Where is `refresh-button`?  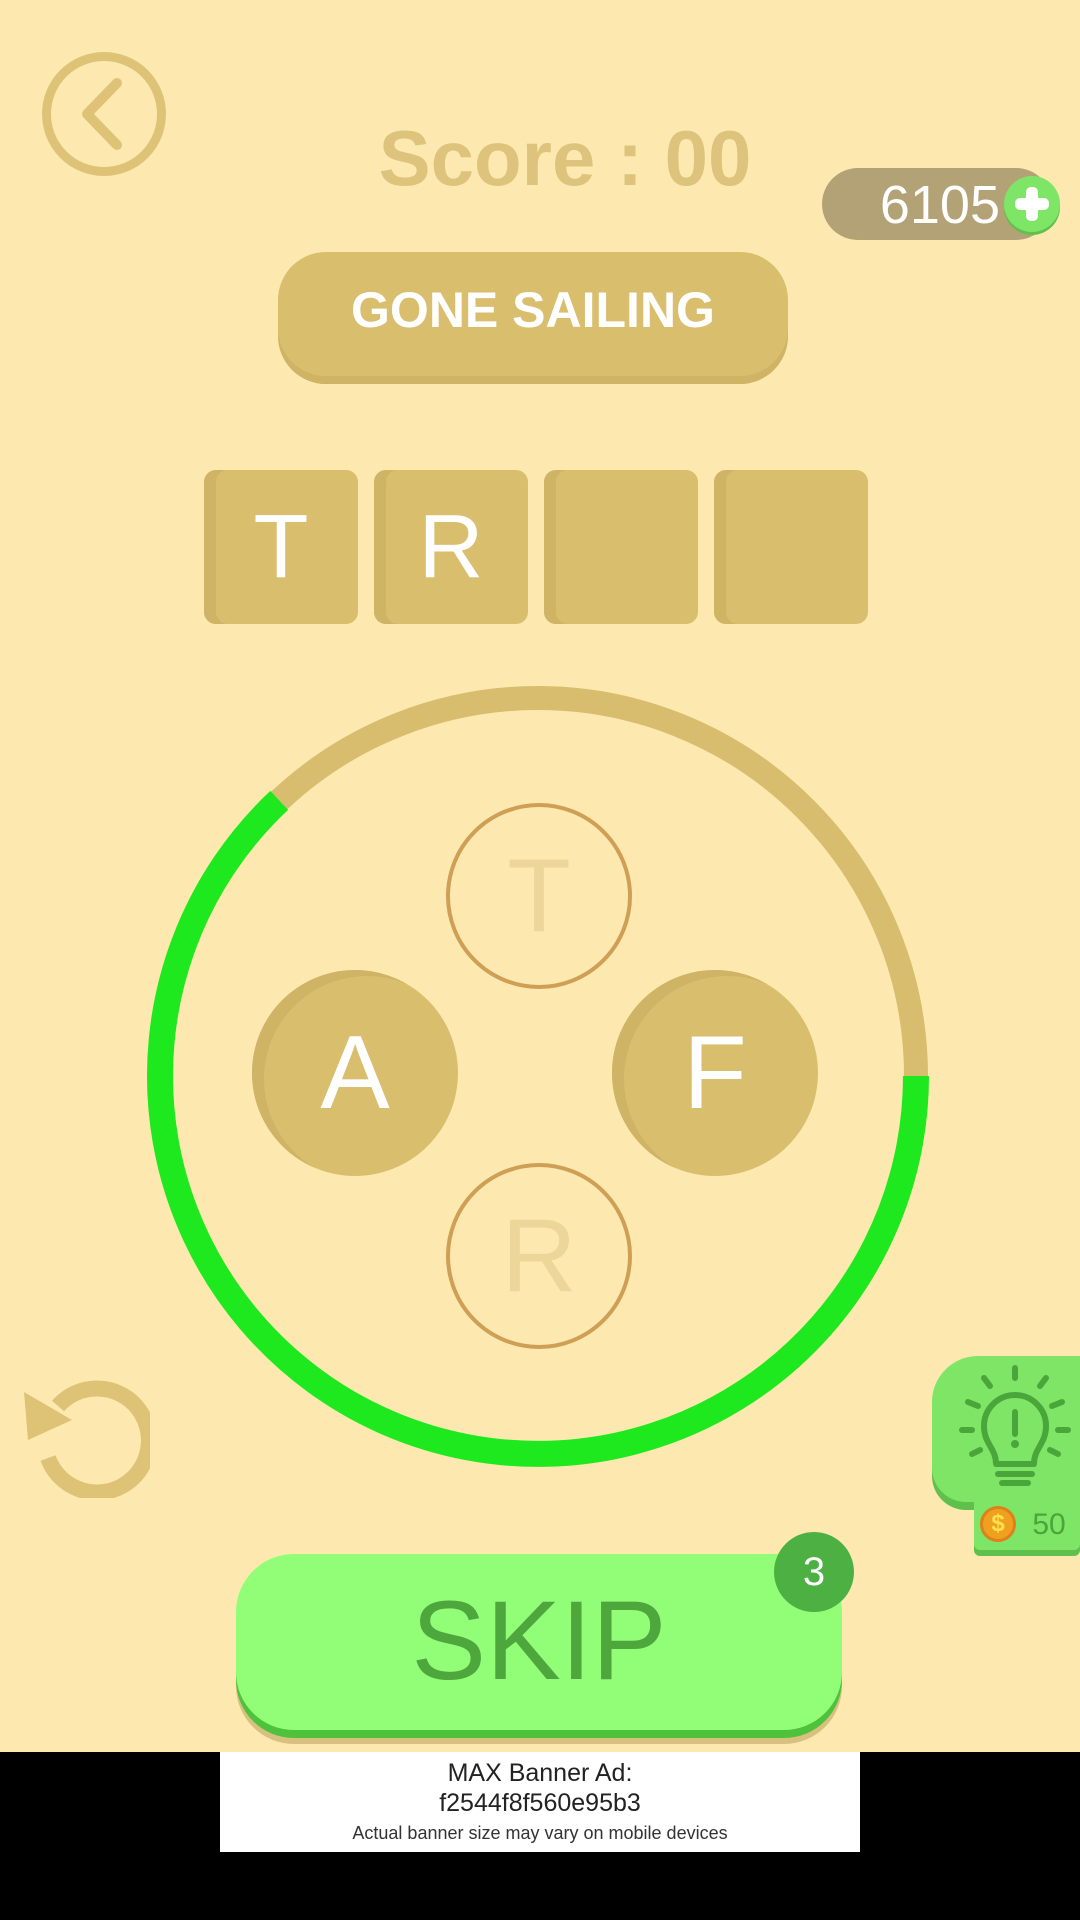 refresh-button is located at coordinates (88, 1434).